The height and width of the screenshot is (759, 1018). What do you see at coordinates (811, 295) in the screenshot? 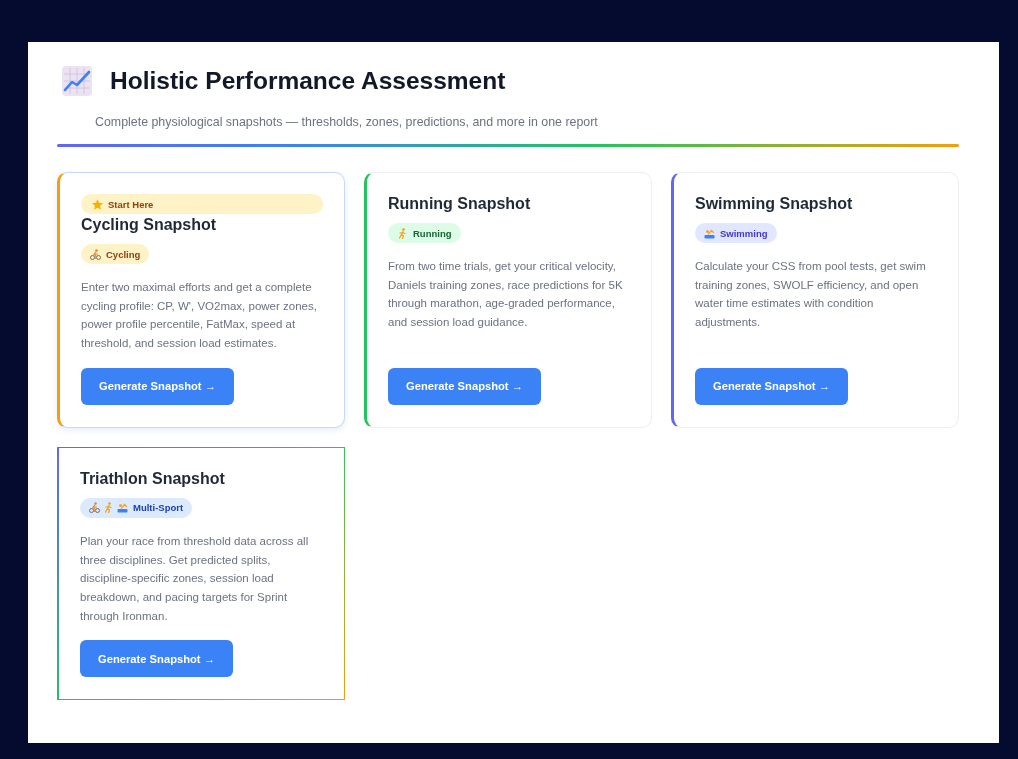
I see `card-description: Calculate your CSS from pool tests, get swim training zones, SWOLF efficiency, and open water time estimates with condition adjustments.` at bounding box center [811, 295].